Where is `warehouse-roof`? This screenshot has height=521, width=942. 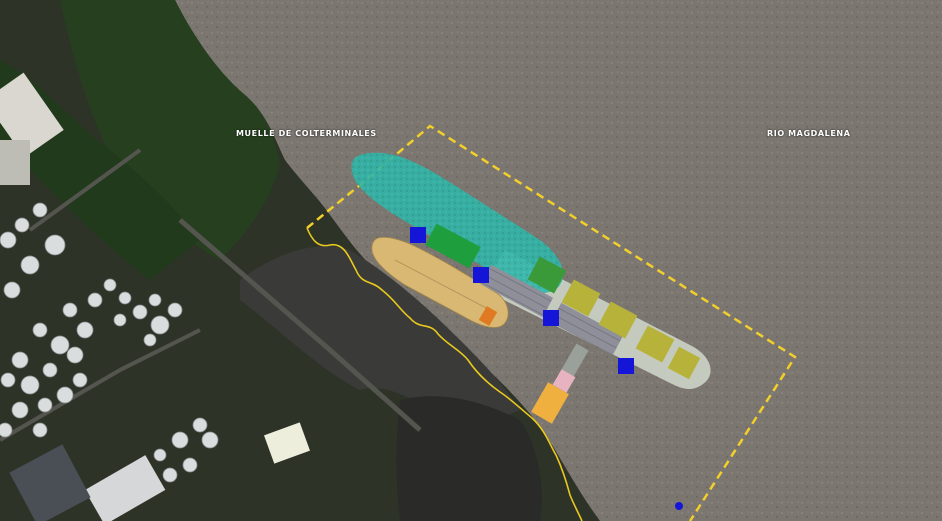
warehouse-roof is located at coordinates (15, 162).